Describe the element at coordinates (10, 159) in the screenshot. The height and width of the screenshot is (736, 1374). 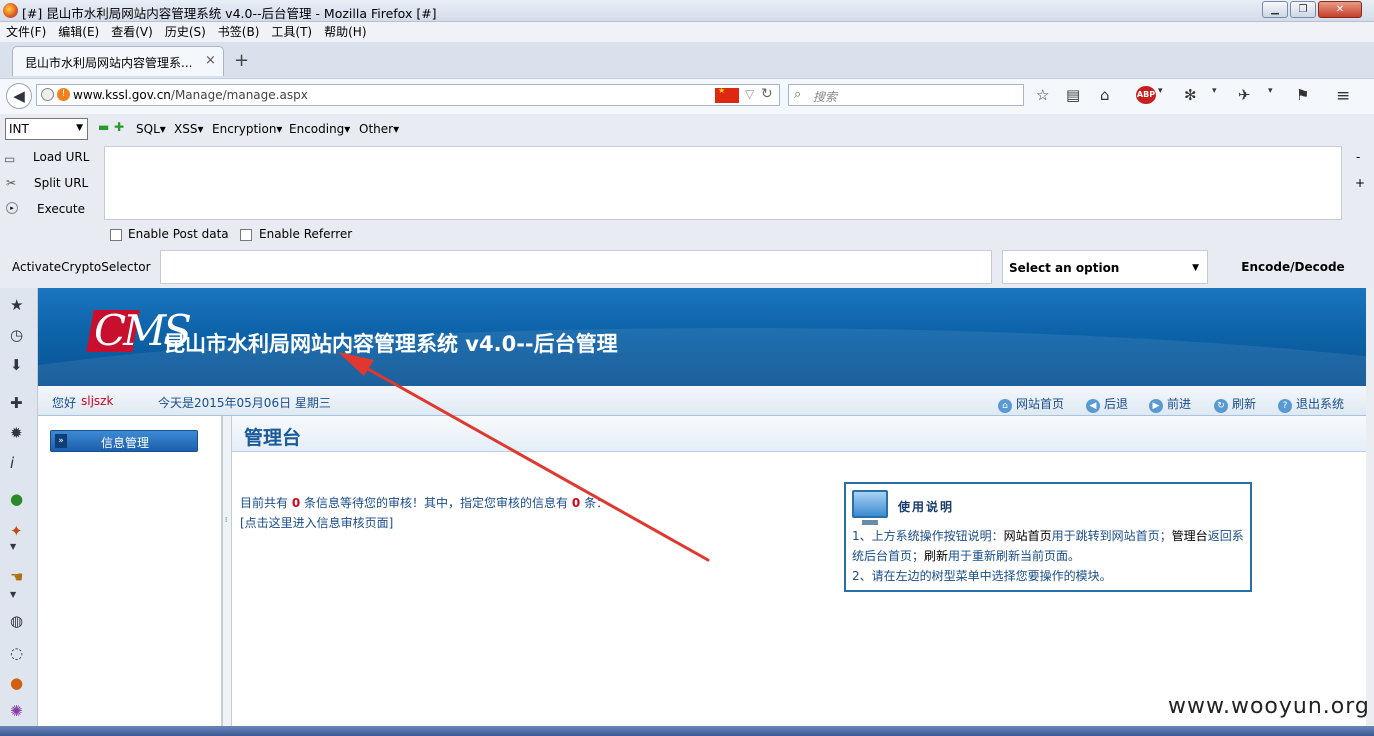
I see `load-url-icon: ▭` at that location.